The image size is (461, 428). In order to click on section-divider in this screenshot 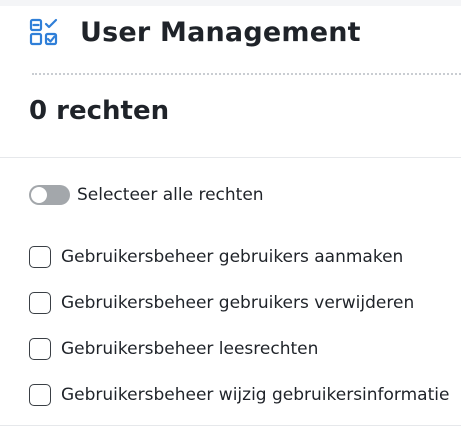, I will do `click(230, 157)`.